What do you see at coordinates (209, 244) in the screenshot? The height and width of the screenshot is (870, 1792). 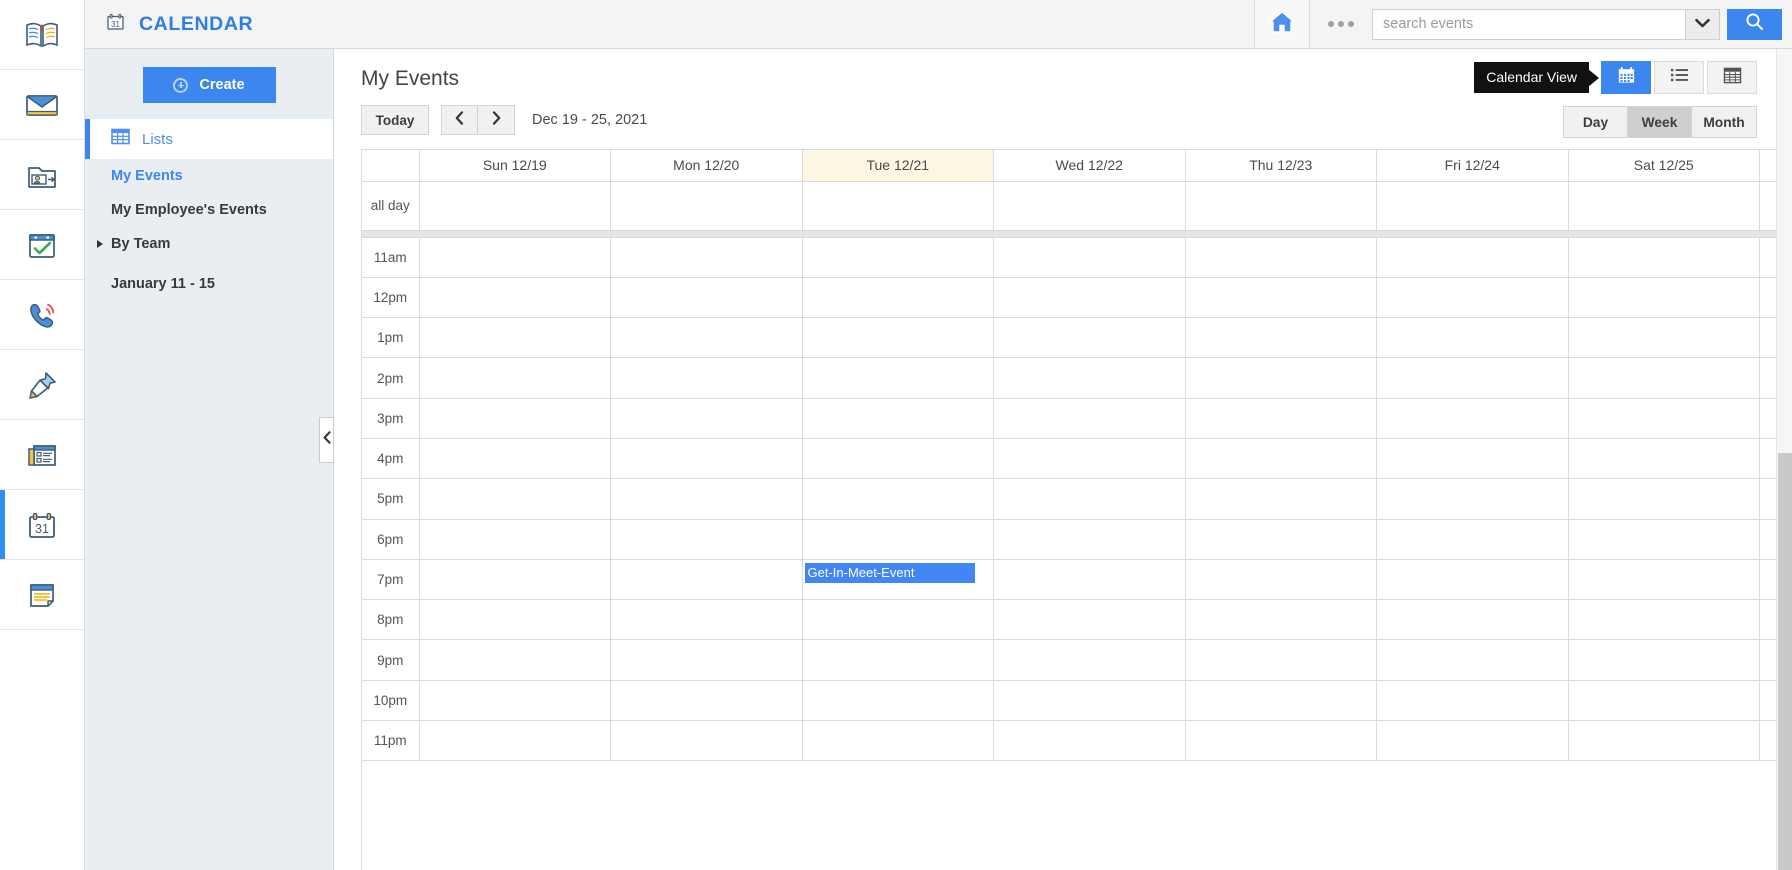 I see `sidebar-item-by-team: By Team` at bounding box center [209, 244].